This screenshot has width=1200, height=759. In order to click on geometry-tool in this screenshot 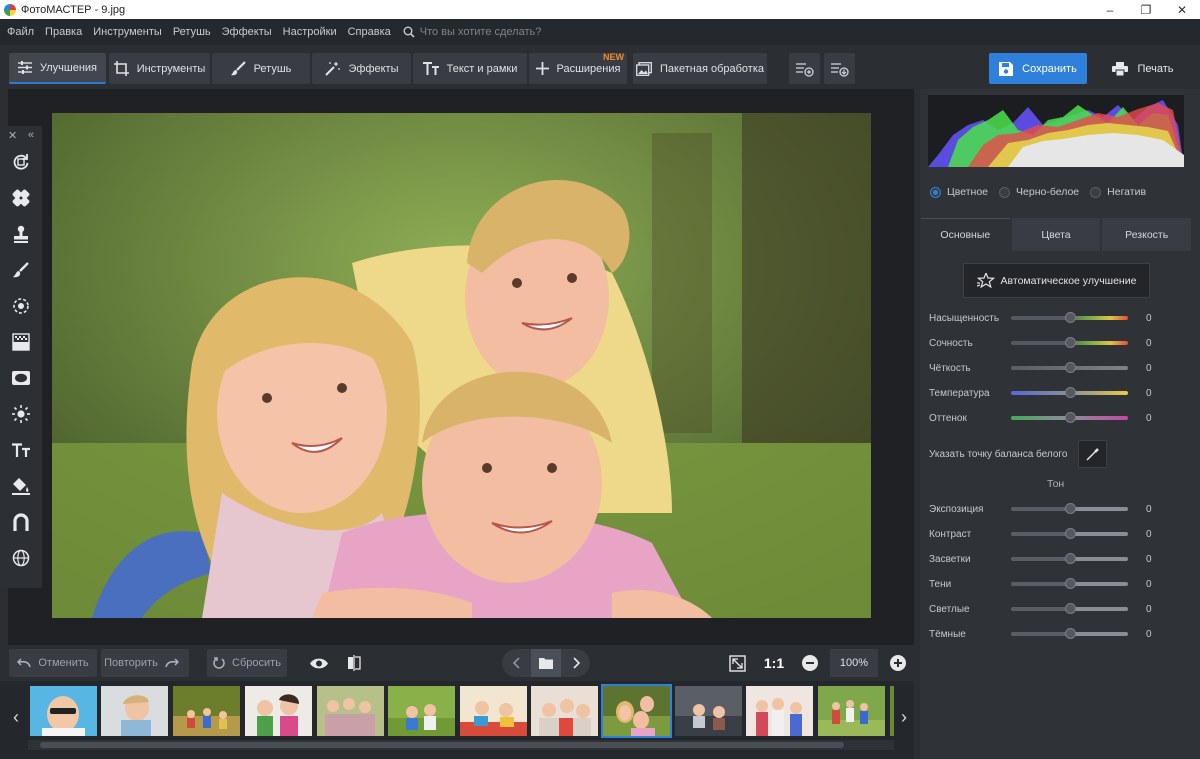, I will do `click(21, 558)`.